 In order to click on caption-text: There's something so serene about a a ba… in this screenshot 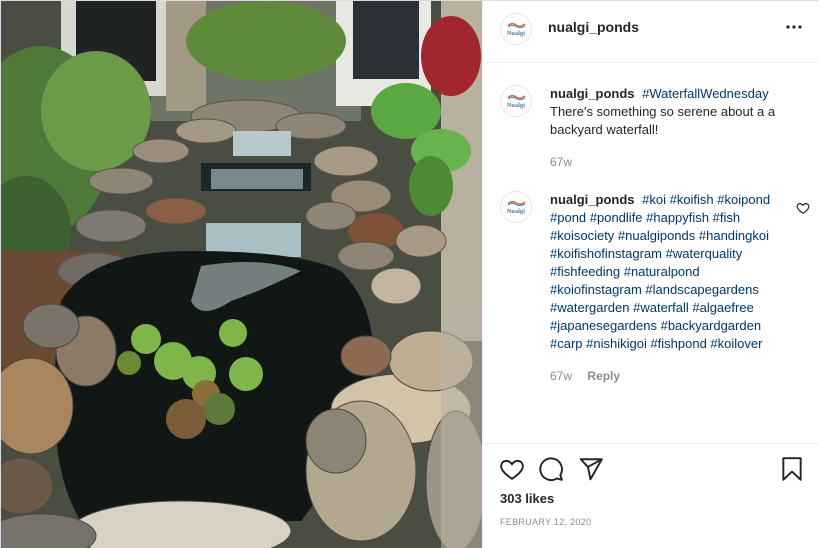, I will do `click(663, 120)`.